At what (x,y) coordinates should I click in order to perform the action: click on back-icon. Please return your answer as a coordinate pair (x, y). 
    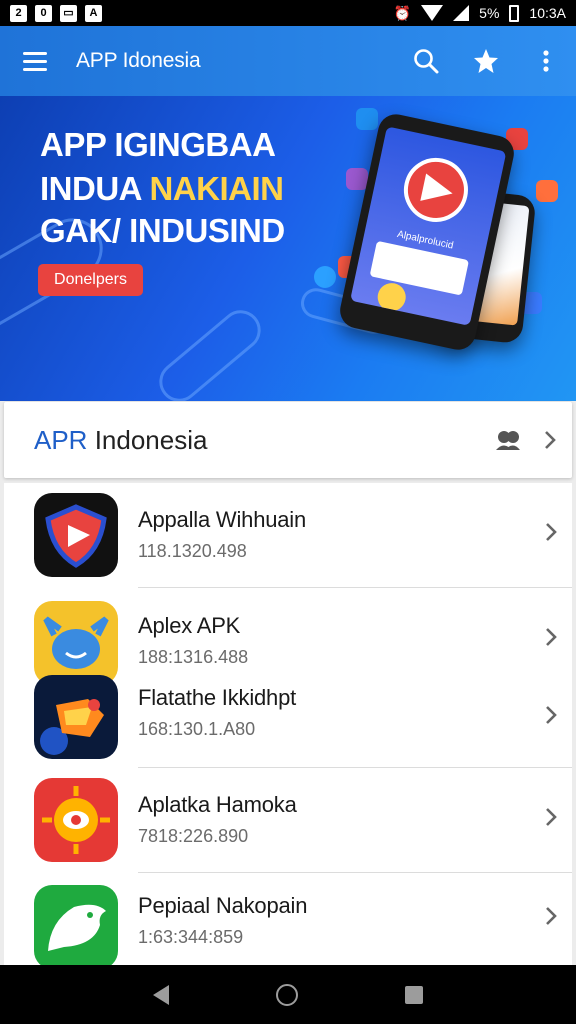
    Looking at the image, I should click on (161, 994).